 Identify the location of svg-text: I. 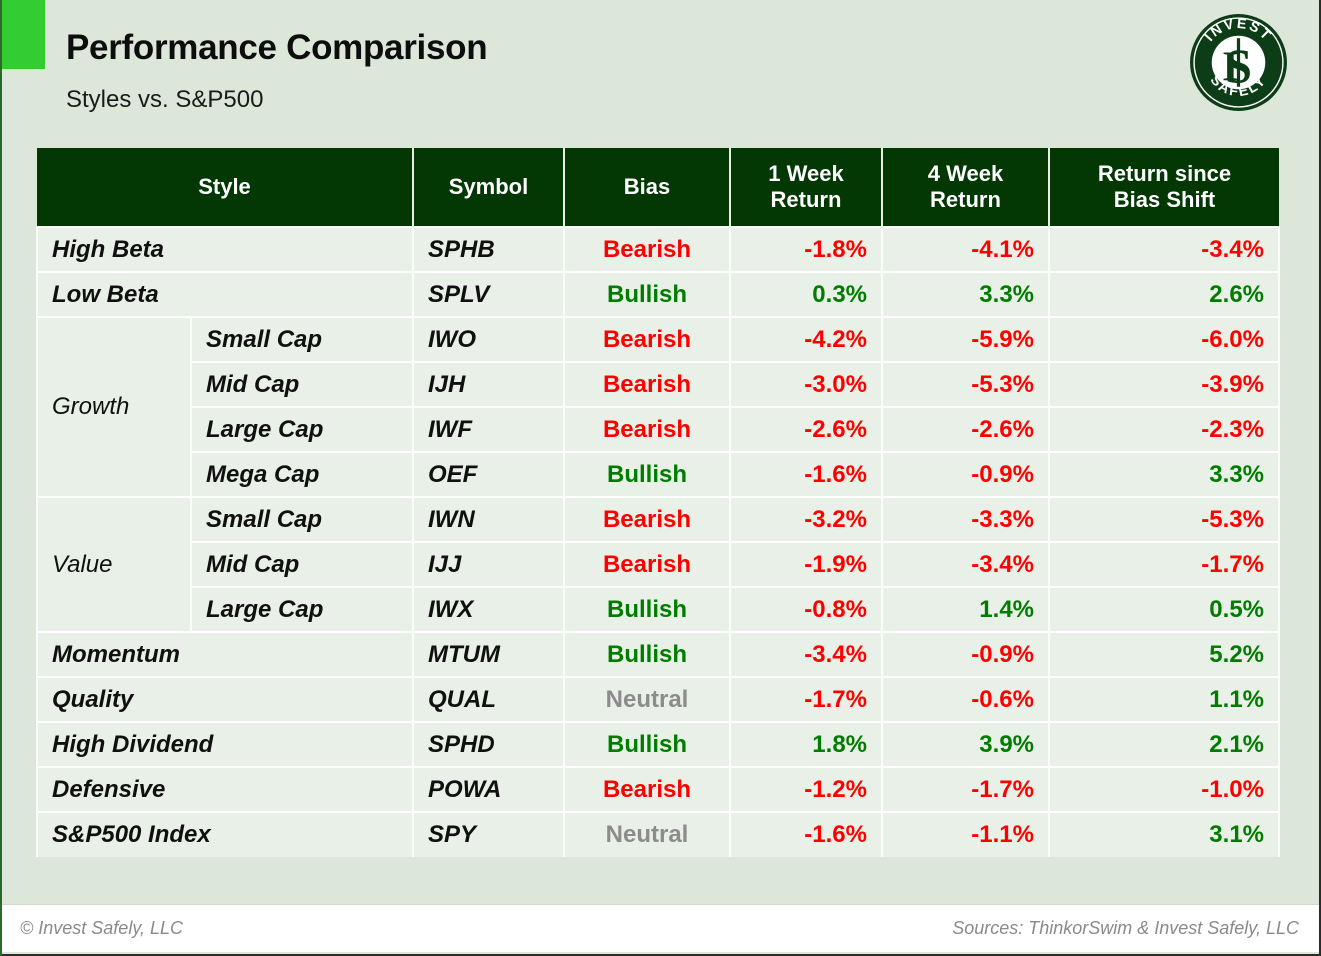
(1230, 67).